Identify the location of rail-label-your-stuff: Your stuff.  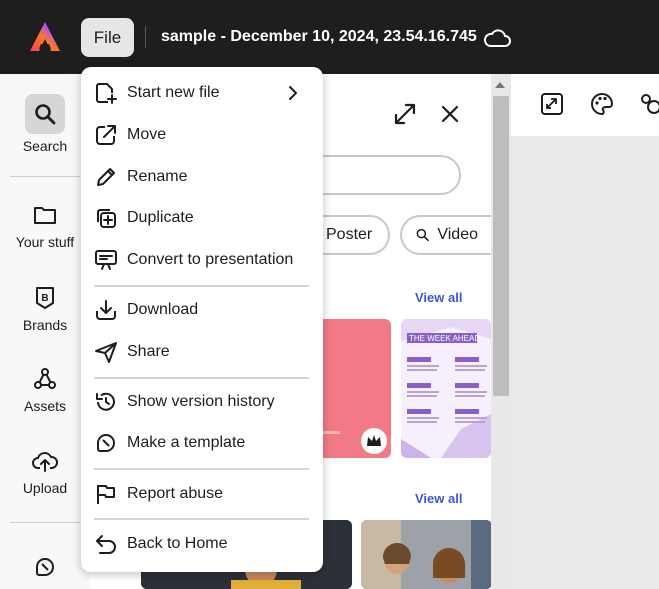
(45, 242).